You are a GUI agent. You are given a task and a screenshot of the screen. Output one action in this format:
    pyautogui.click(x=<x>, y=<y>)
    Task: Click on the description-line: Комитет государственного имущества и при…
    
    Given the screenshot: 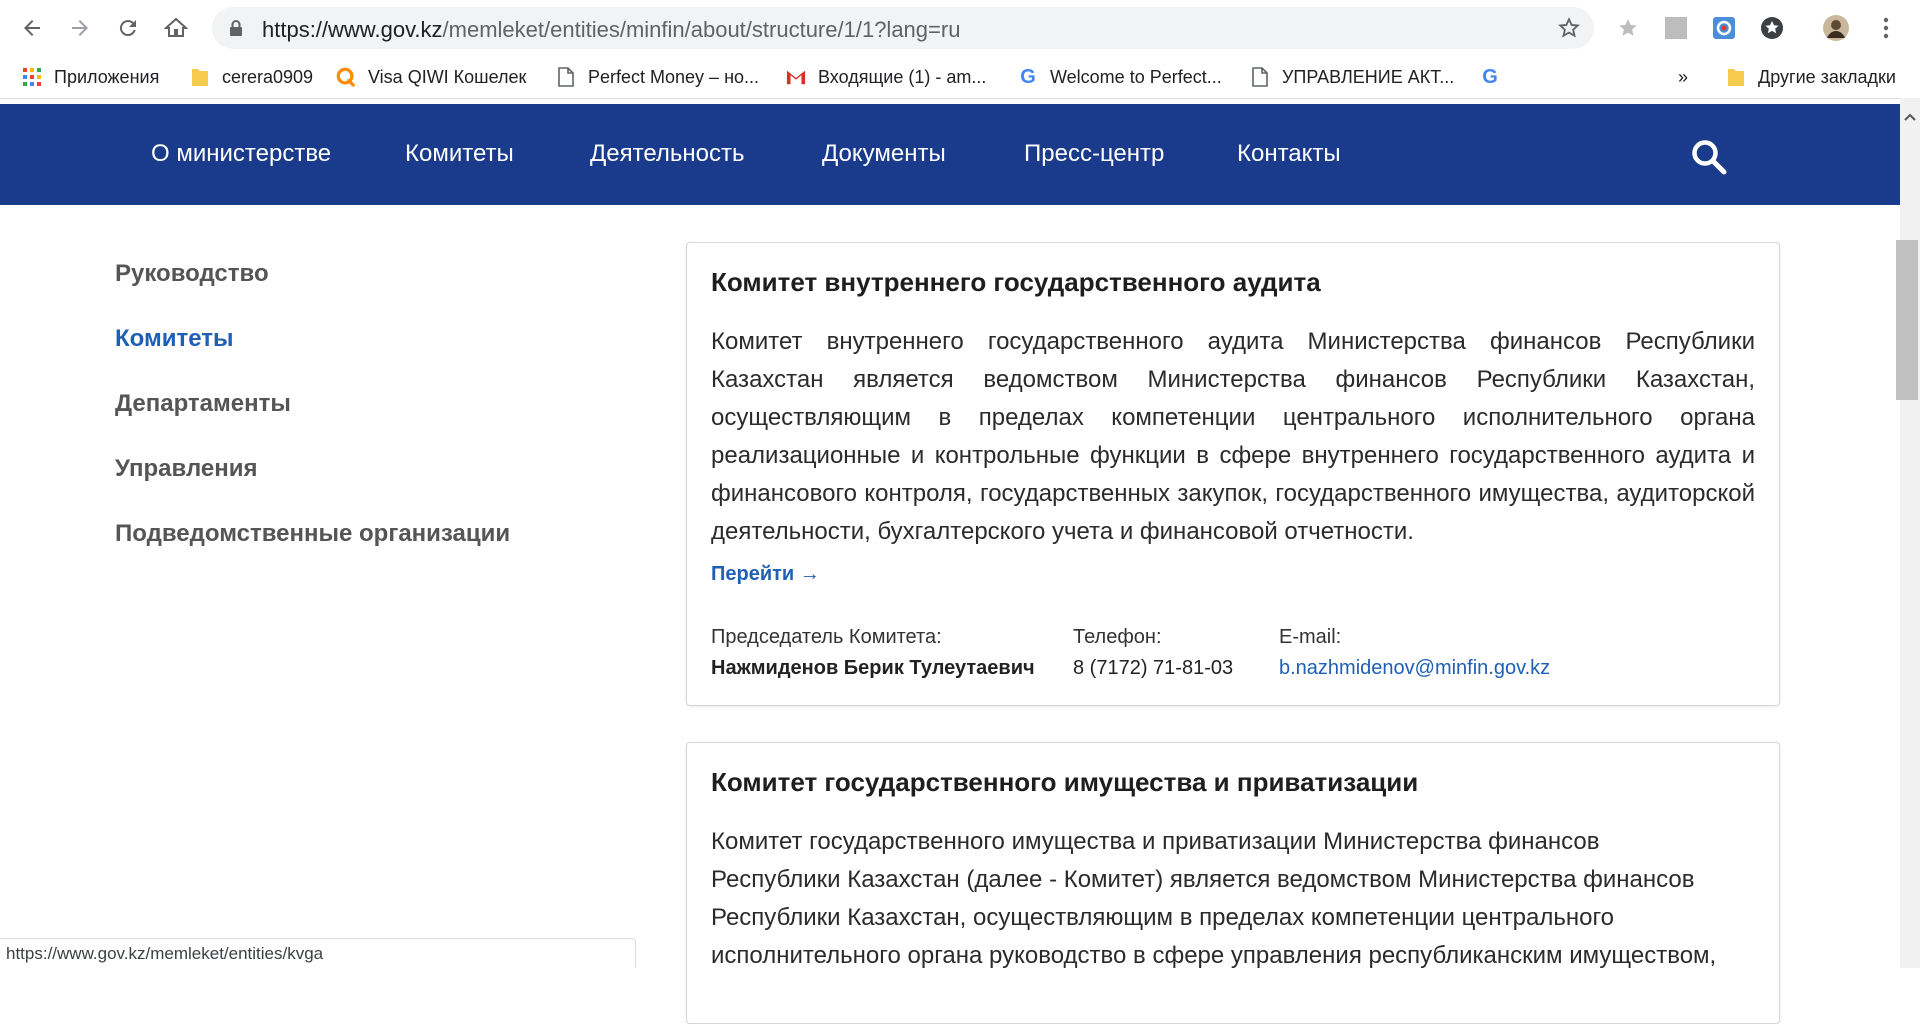 What is the action you would take?
    pyautogui.click(x=1155, y=841)
    